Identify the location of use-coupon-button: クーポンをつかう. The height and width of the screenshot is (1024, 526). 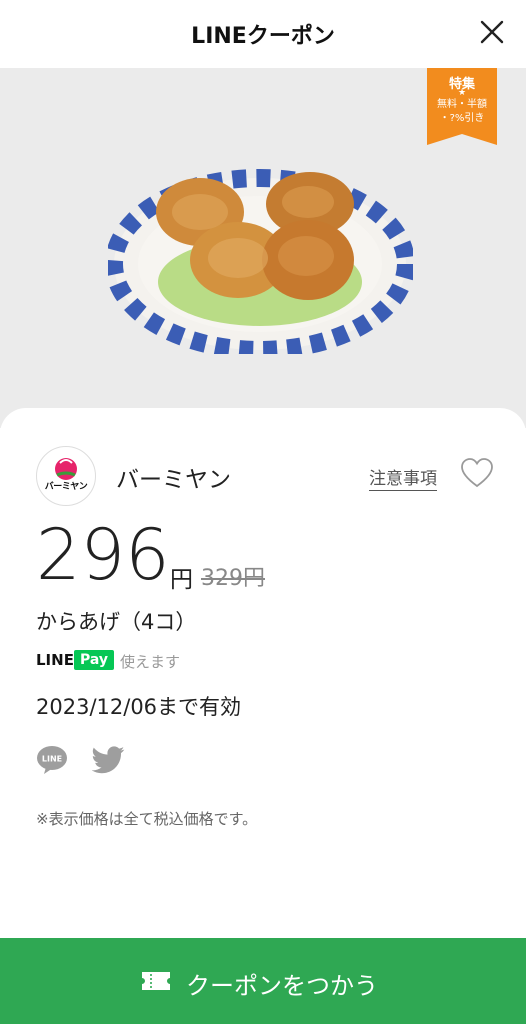
(263, 981).